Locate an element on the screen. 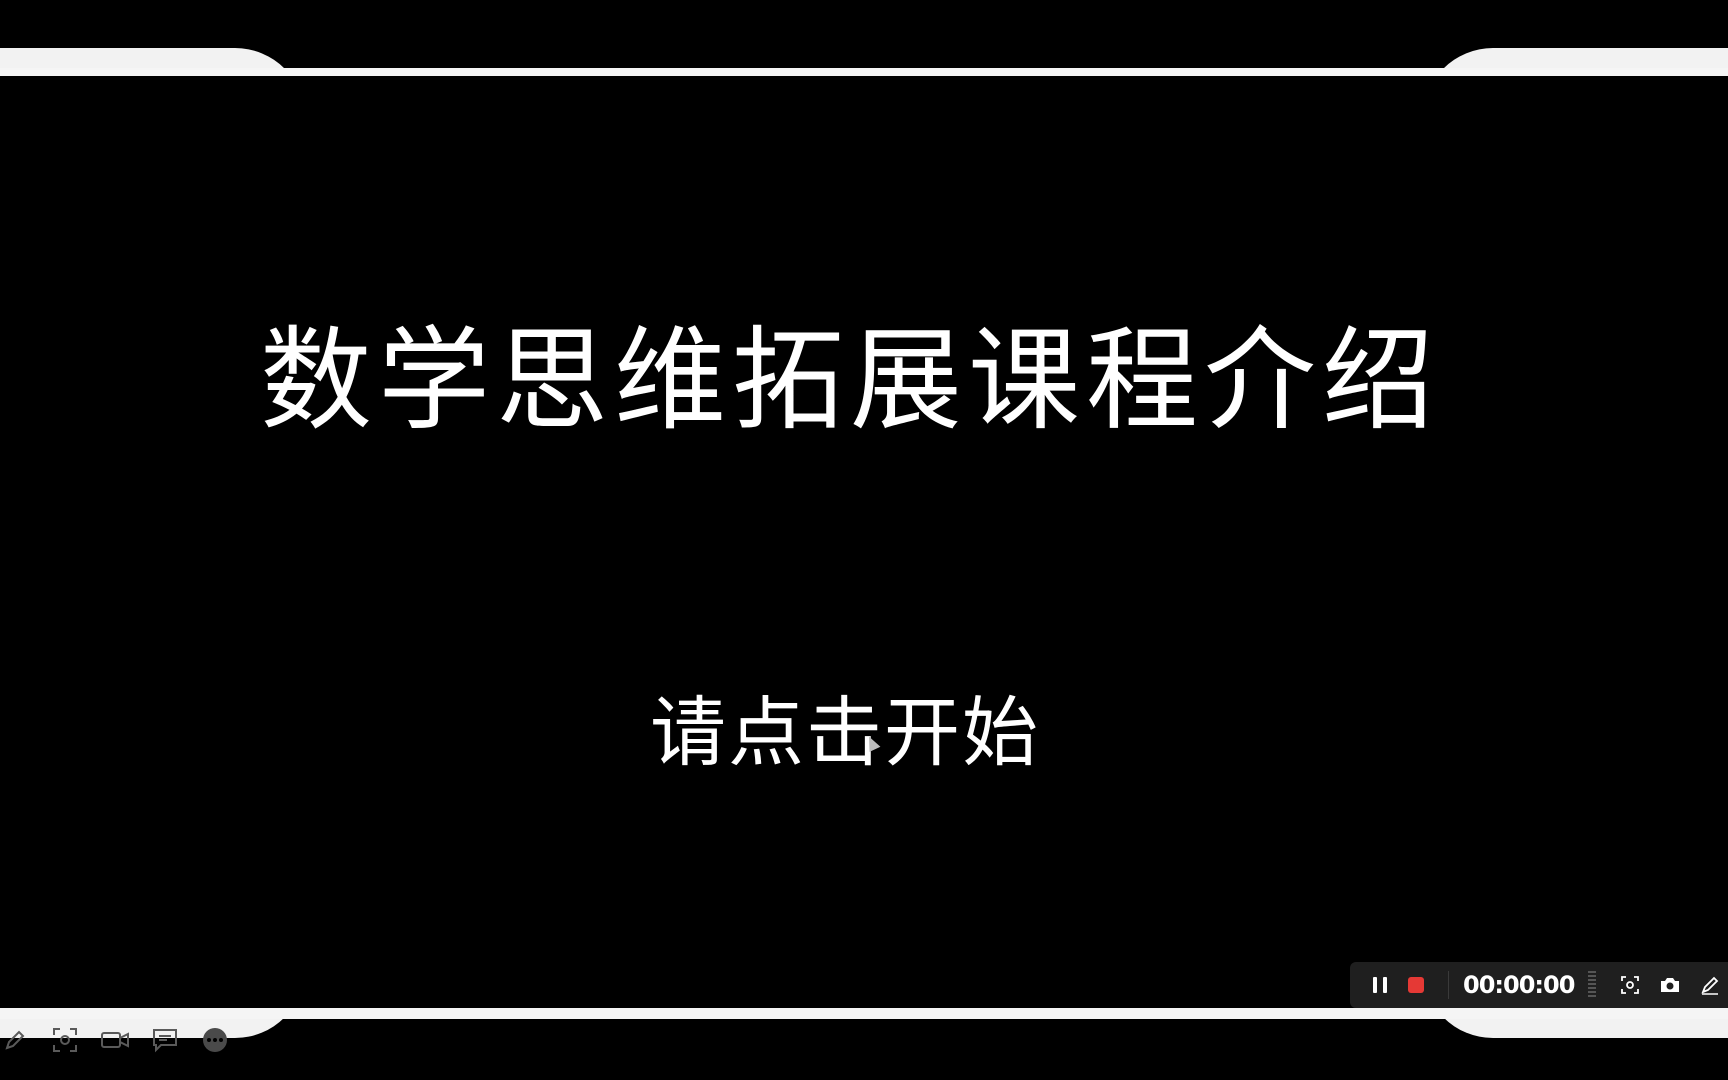 Image resolution: width=1728 pixels, height=1080 pixels. stop-button is located at coordinates (1416, 985).